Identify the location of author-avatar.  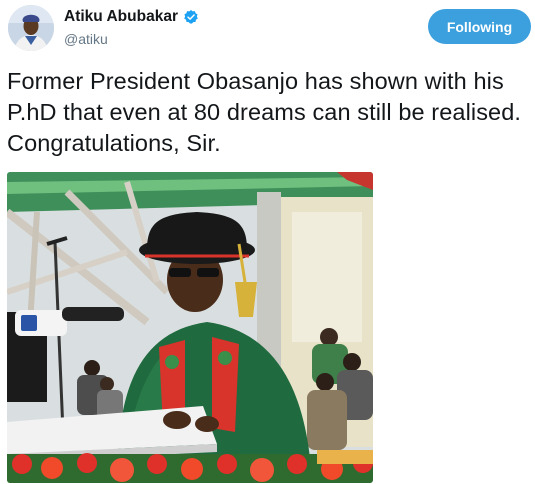
(31, 28).